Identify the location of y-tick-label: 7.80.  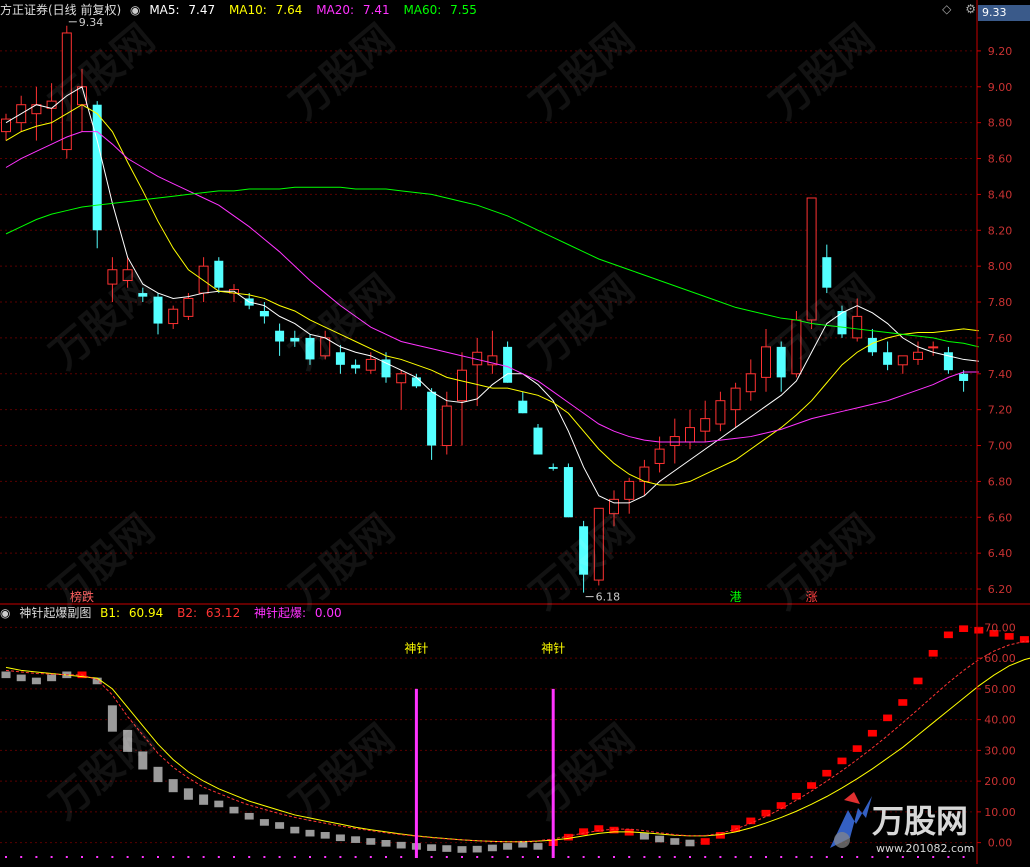
(1000, 302).